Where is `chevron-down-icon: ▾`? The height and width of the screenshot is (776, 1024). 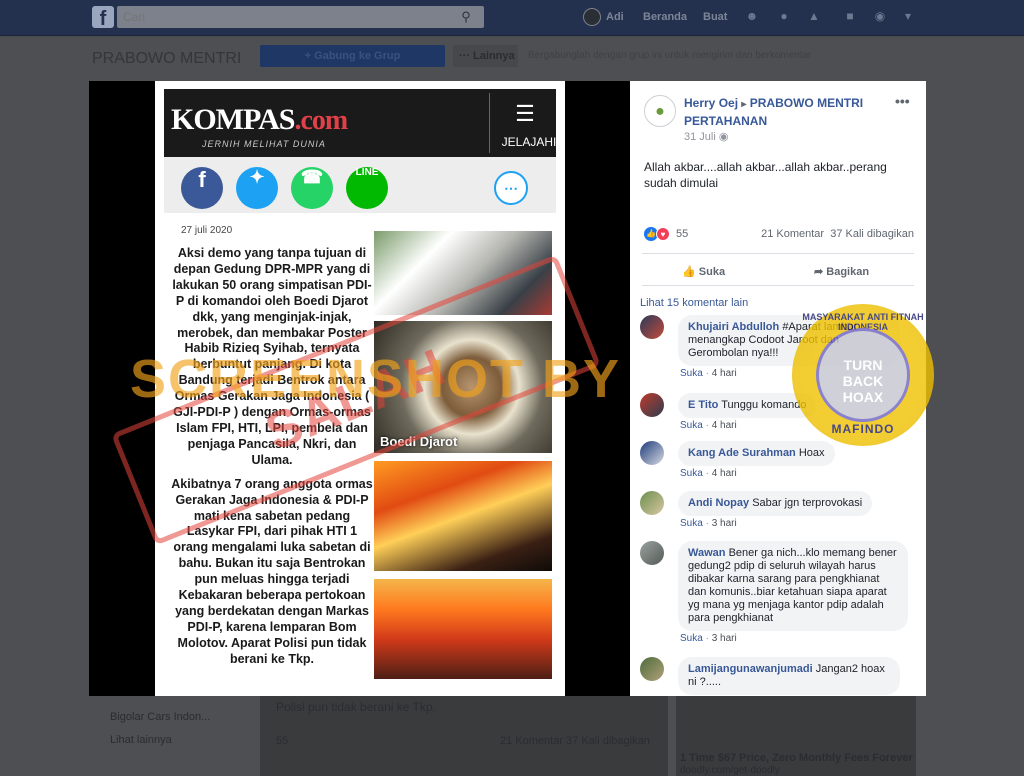
chevron-down-icon: ▾ is located at coordinates (908, 16).